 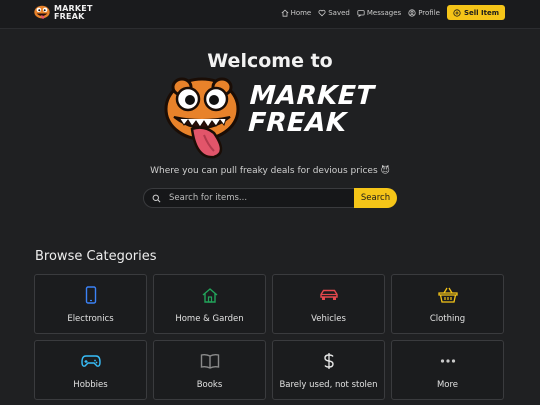 I want to click on category-label: Hobbies, so click(x=90, y=384).